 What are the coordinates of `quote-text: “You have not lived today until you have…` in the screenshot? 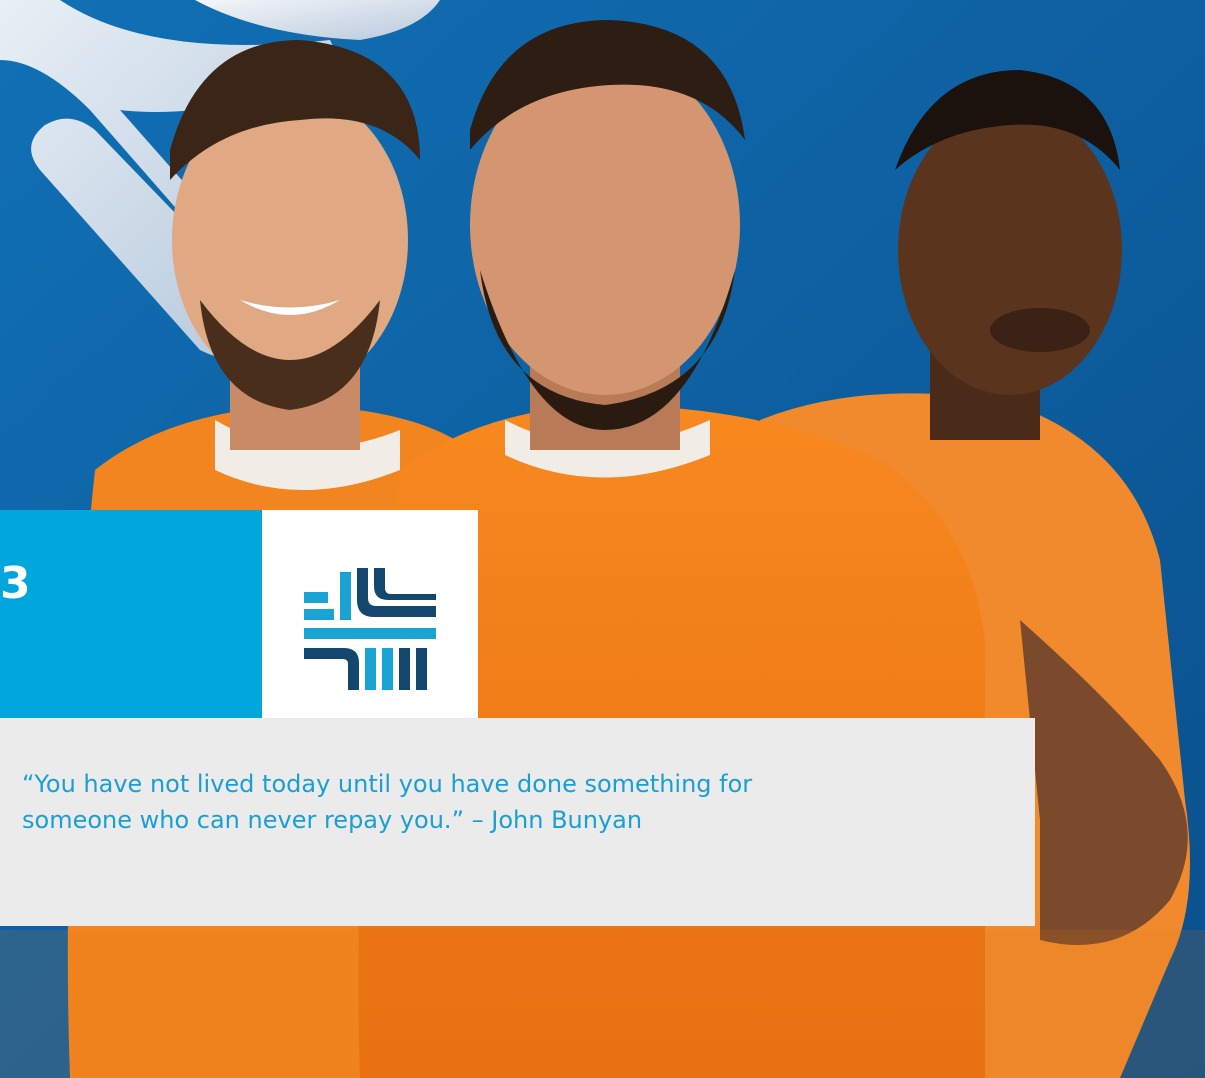 It's located at (387, 802).